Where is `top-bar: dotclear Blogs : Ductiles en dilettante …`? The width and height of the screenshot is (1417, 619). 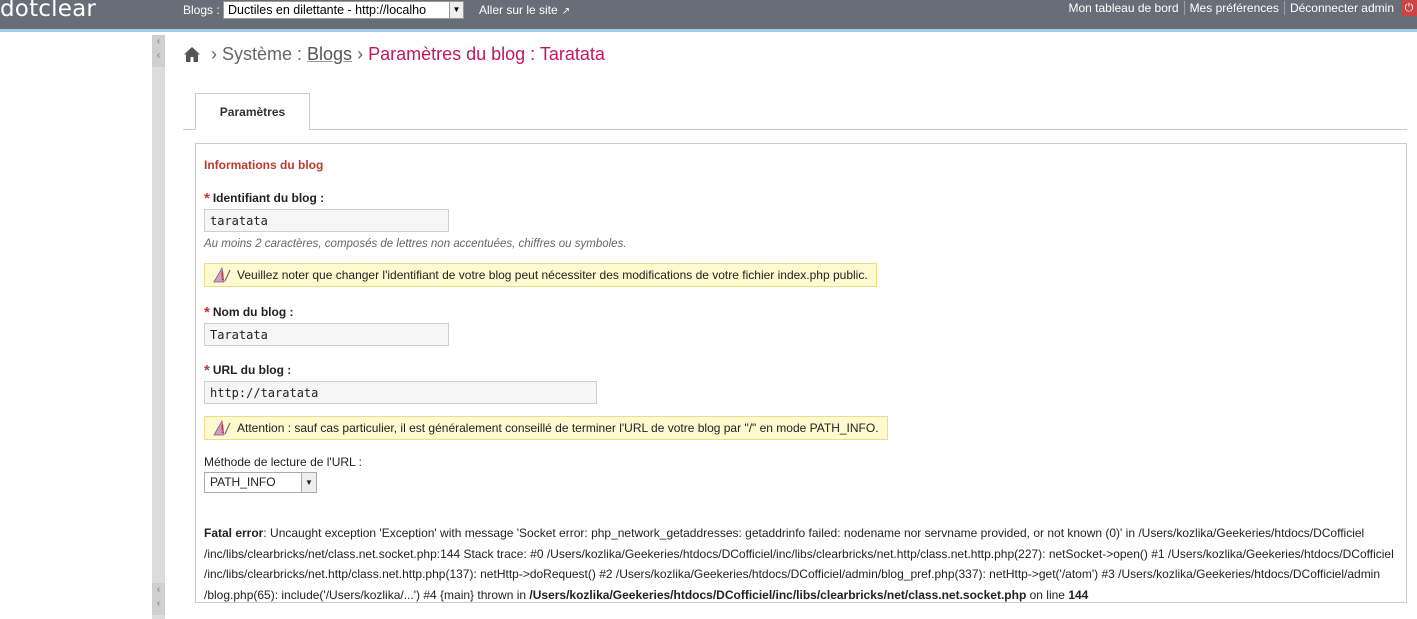 top-bar: dotclear Blogs : Ductiles en dilettante … is located at coordinates (708, 16).